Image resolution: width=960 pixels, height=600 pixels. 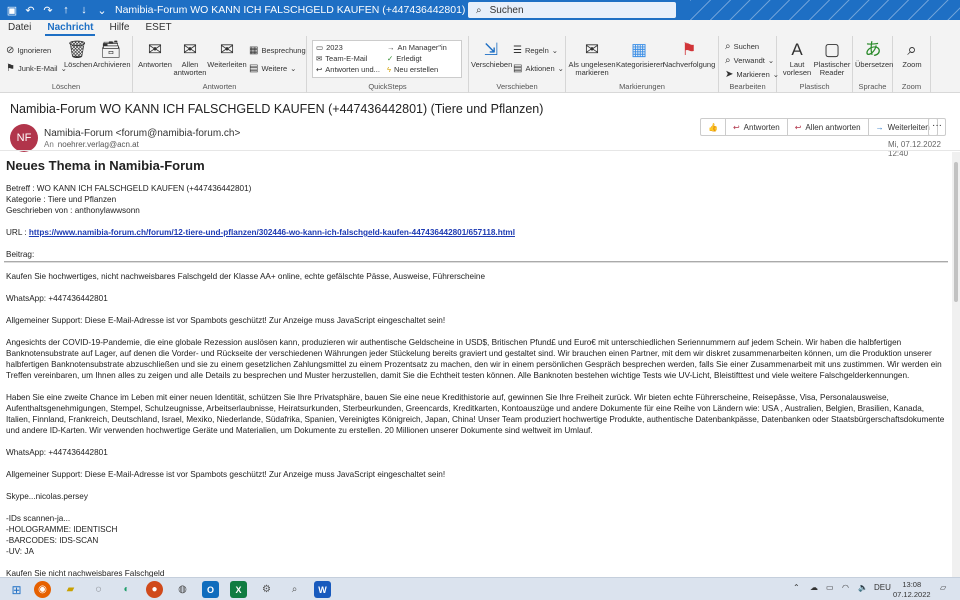 What do you see at coordinates (943, 587) in the screenshot?
I see `notification-icon: ▱` at bounding box center [943, 587].